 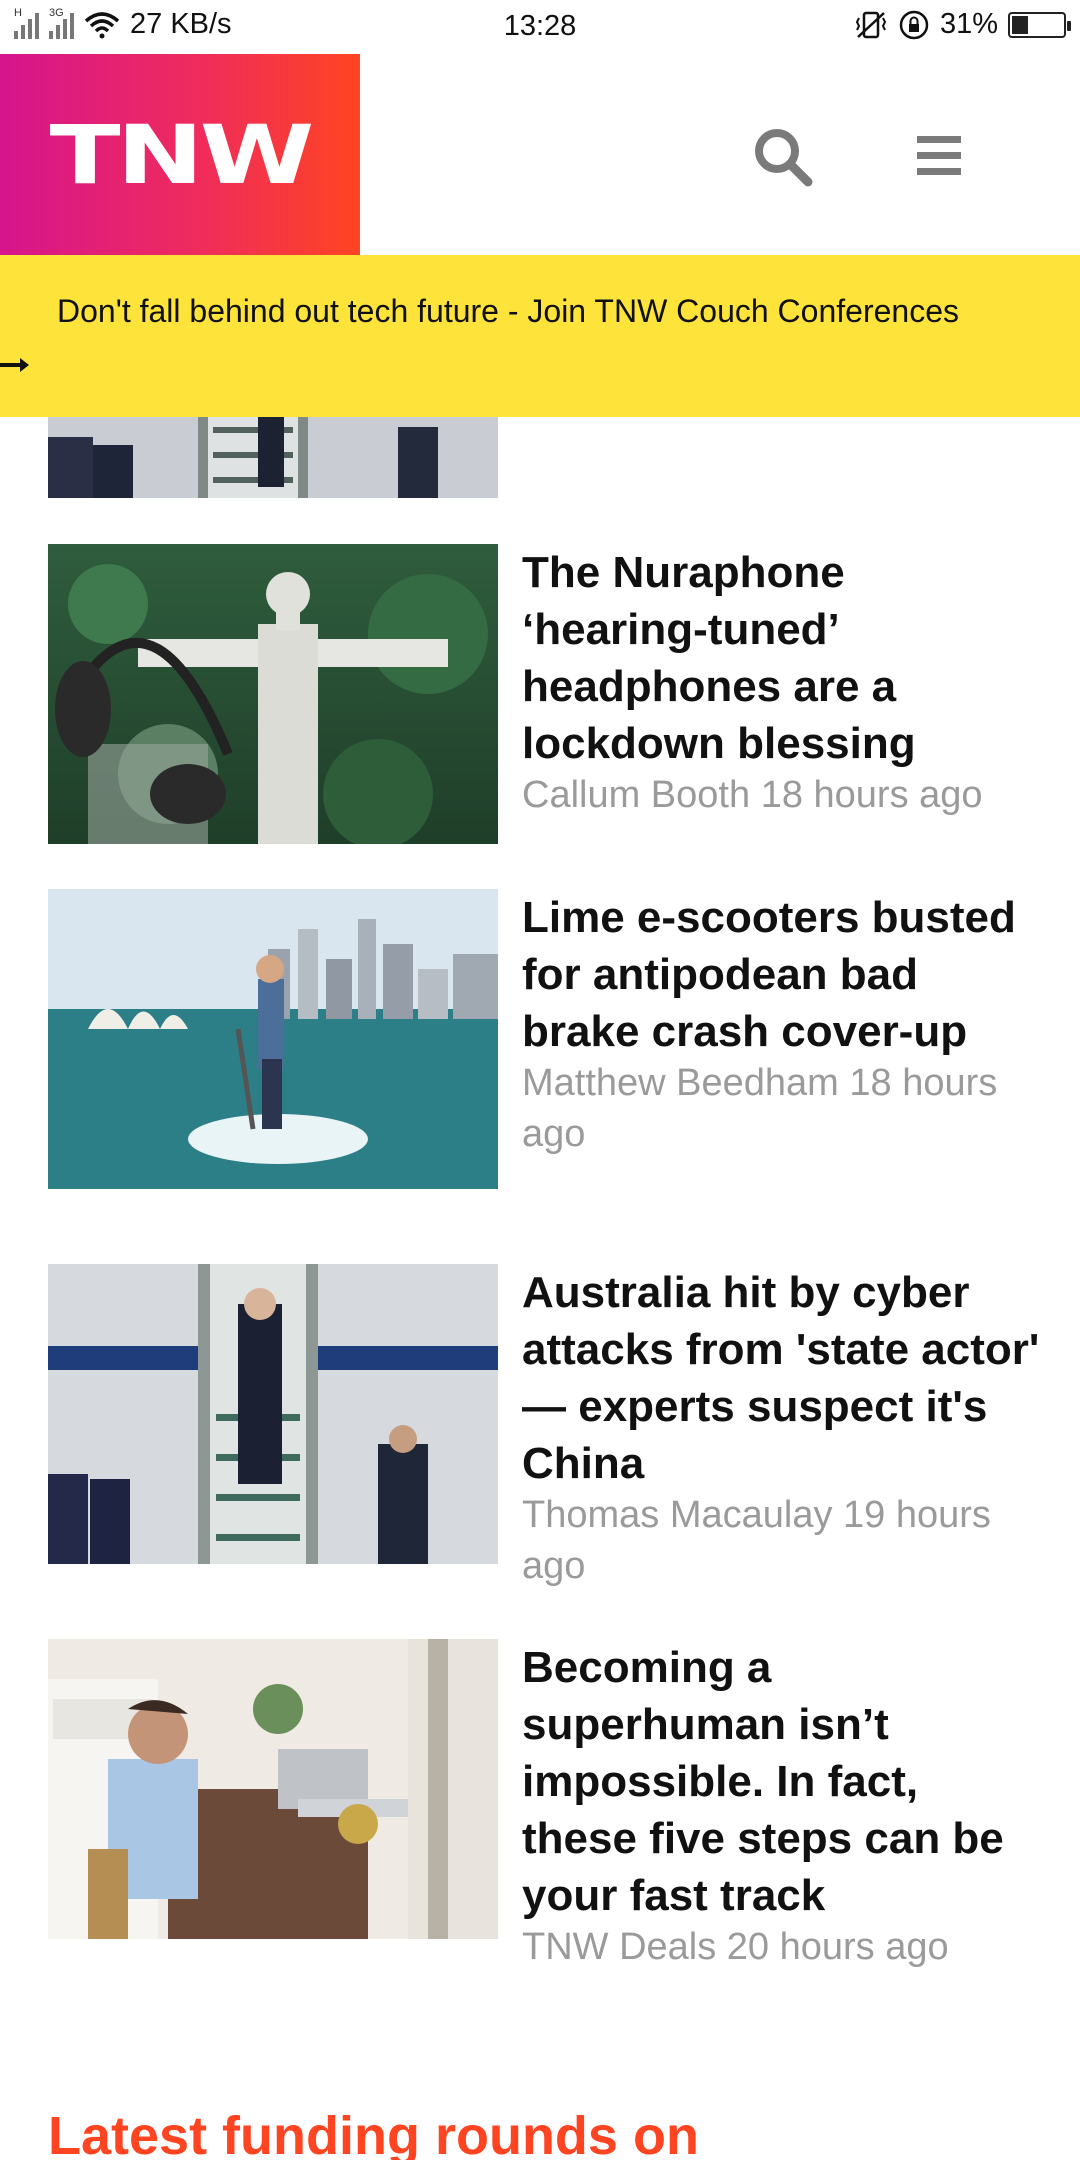 What do you see at coordinates (619, 1947) in the screenshot?
I see `article-author: TNW Deals` at bounding box center [619, 1947].